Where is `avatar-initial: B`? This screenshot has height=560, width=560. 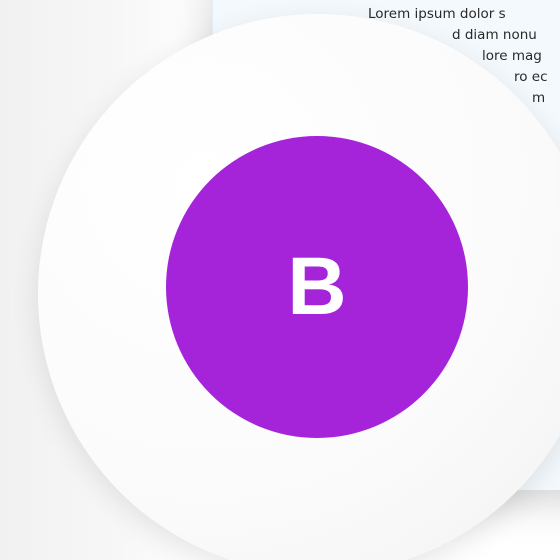 avatar-initial: B is located at coordinates (317, 286).